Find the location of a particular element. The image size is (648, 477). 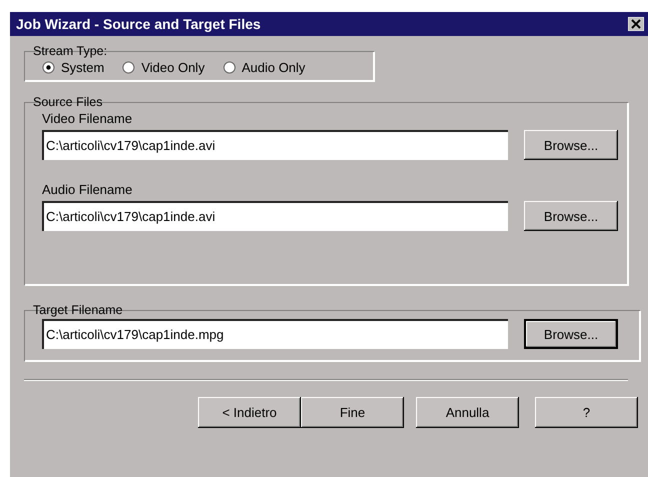

field-label: Audio Filename is located at coordinates (88, 189).